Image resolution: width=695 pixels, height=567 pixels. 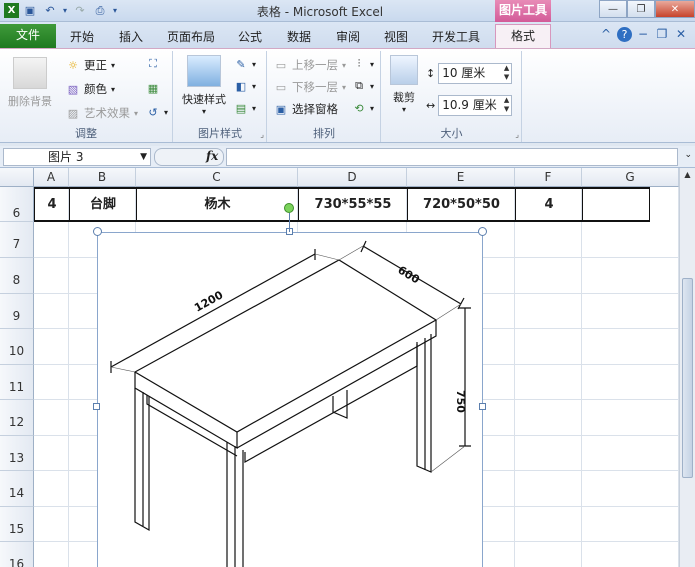 I want to click on expand-formula-bar-icon: ⌄, so click(x=688, y=155).